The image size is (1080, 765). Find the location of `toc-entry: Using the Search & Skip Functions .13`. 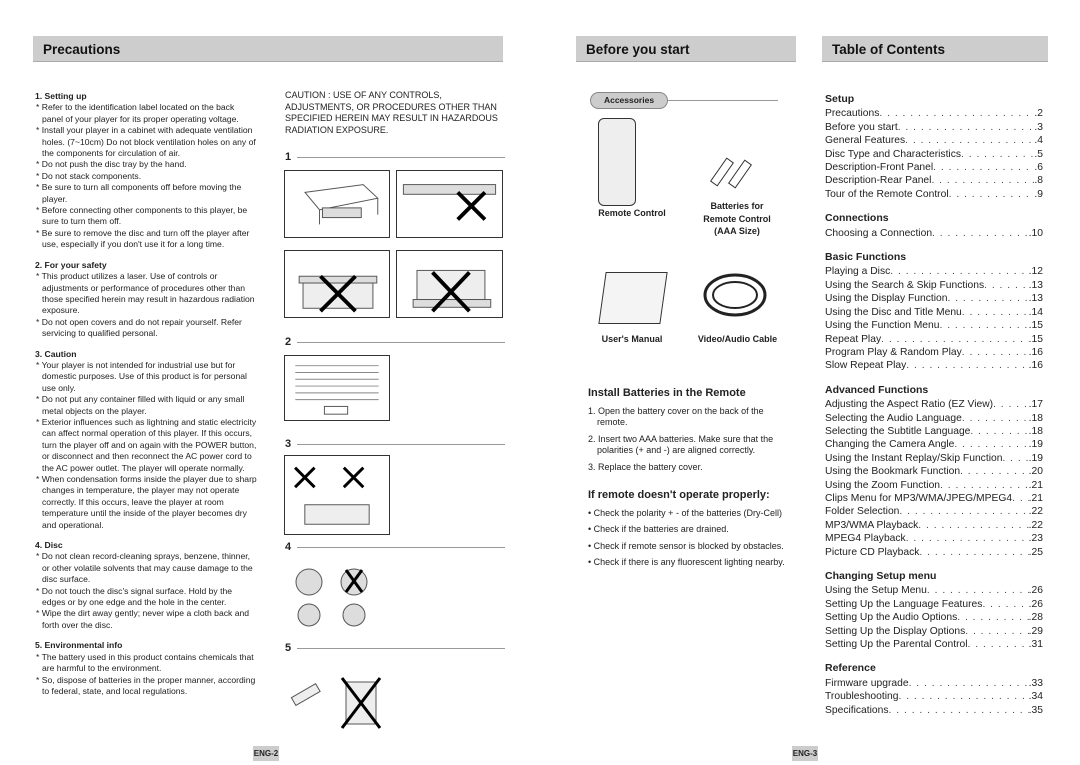

toc-entry: Using the Search & Skip Functions .13 is located at coordinates (934, 285).